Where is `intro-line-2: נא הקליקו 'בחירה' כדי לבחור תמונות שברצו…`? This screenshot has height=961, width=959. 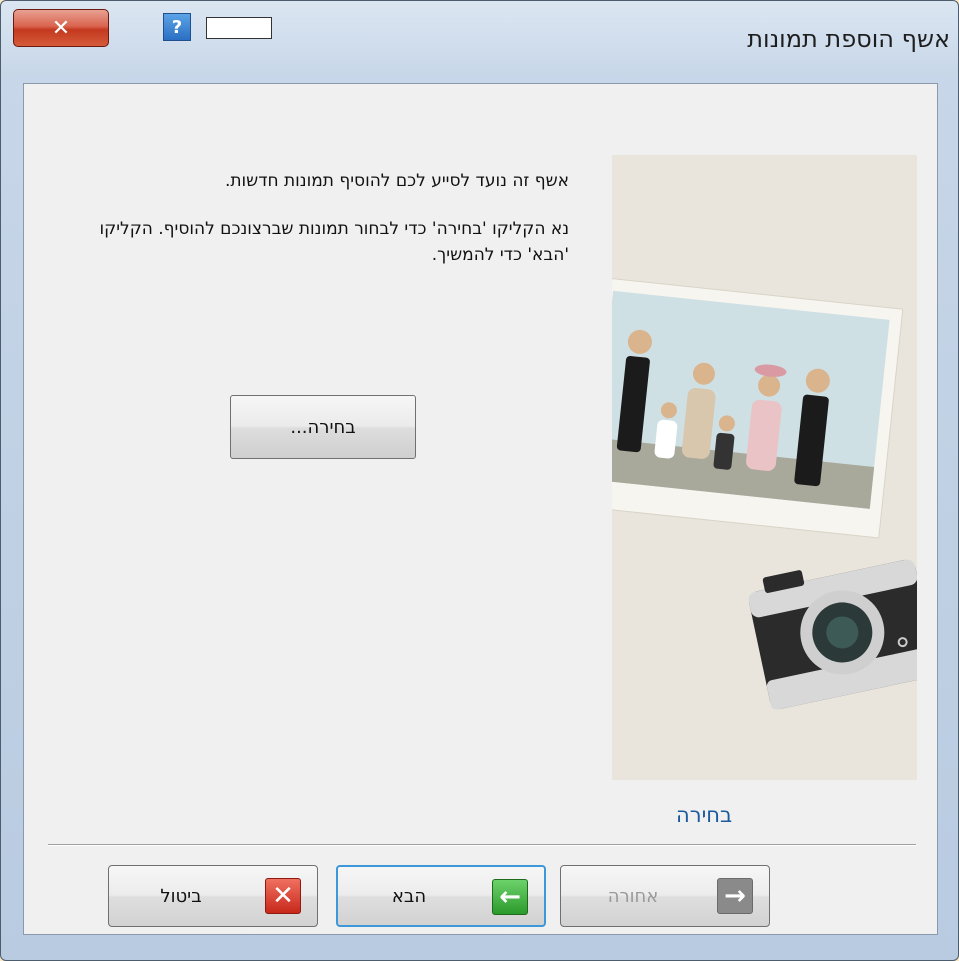 intro-line-2: נא הקליקו 'בחירה' כדי לבחור תמונות שברצו… is located at coordinates (334, 242).